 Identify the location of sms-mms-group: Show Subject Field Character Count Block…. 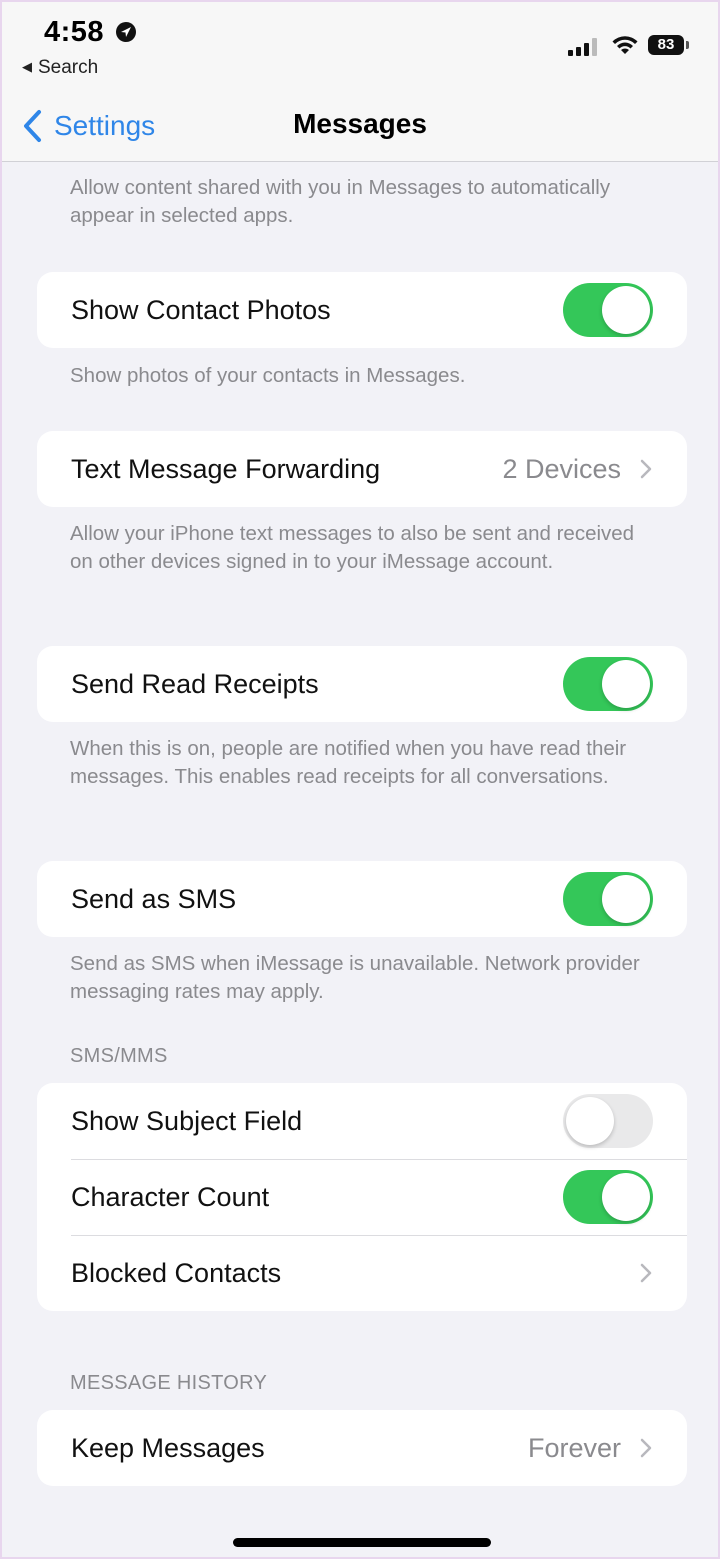
(362, 1197).